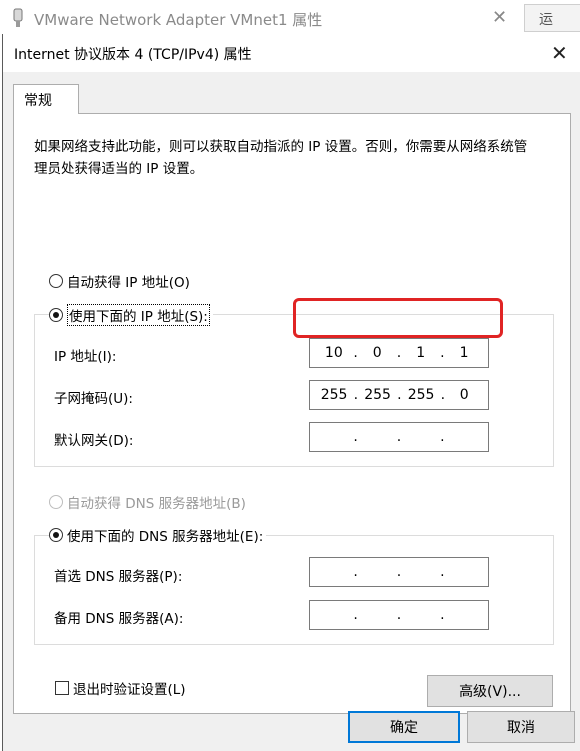 The height and width of the screenshot is (751, 580). What do you see at coordinates (18, 17) in the screenshot?
I see `network-adapter-icon` at bounding box center [18, 17].